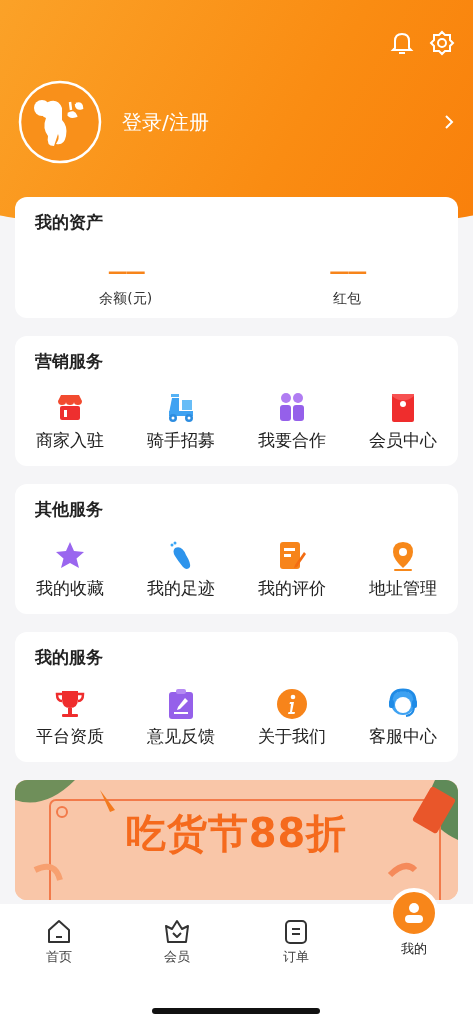 This screenshot has height=1024, width=473. I want to click on service-label: 客服中心, so click(402, 736).